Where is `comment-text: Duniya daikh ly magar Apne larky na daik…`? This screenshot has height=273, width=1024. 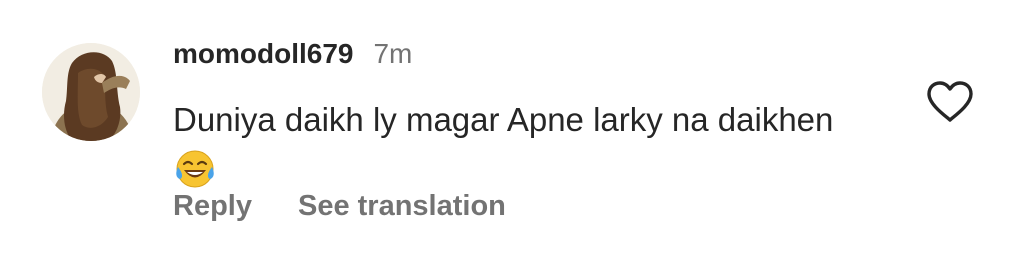 comment-text: Duniya daikh ly magar Apne larky na daik… is located at coordinates (503, 119).